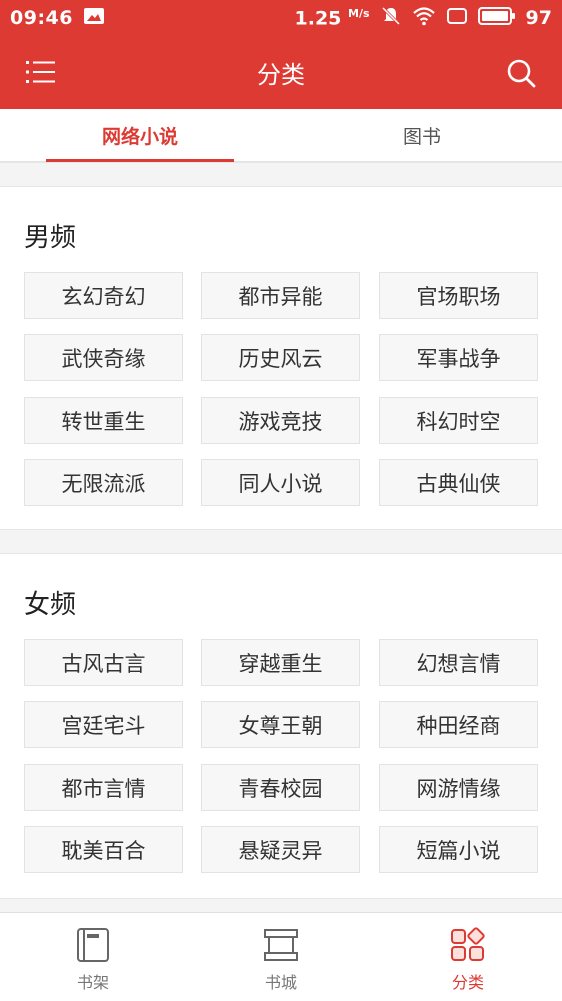 Image resolution: width=562 pixels, height=1001 pixels. I want to click on category-chip: 网游情缘, so click(458, 787).